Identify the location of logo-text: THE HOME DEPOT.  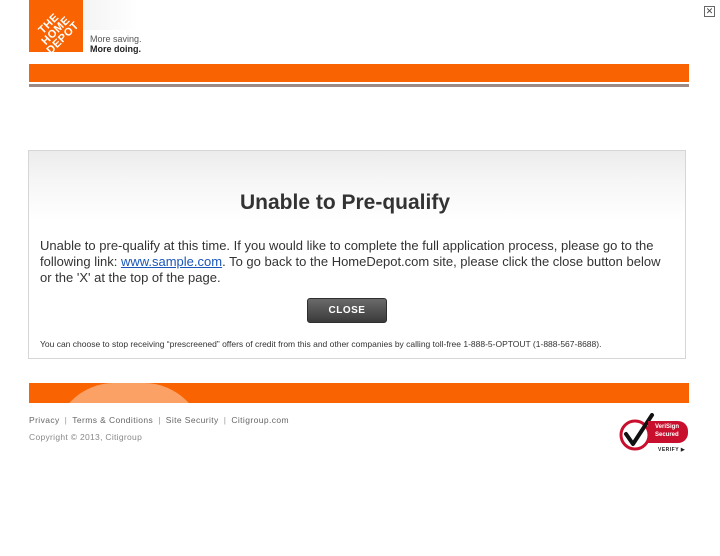
(59, 31).